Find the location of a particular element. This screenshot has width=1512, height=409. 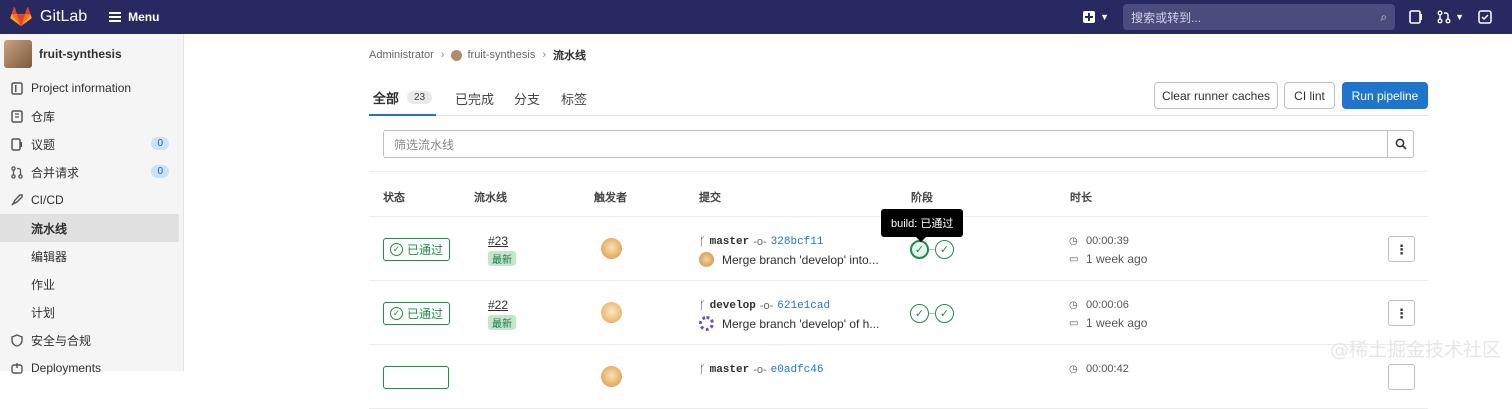

calendar-icon: ▭ is located at coordinates (1074, 323).